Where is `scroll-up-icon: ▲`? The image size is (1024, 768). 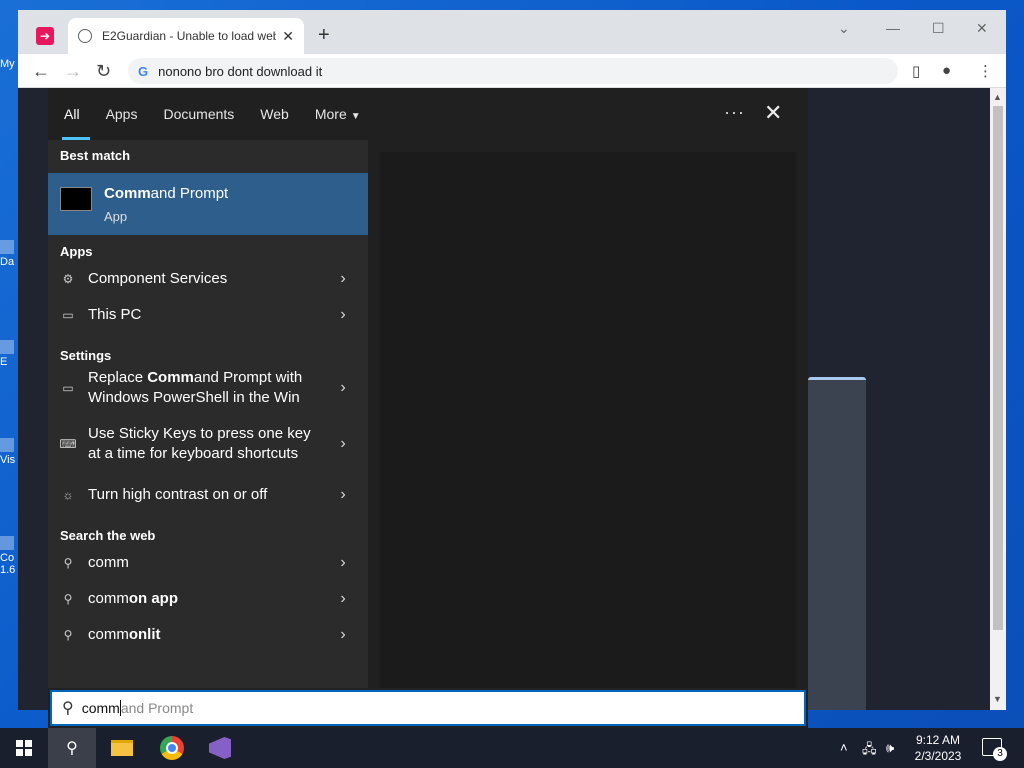
scroll-up-icon: ▲ is located at coordinates (997, 97).